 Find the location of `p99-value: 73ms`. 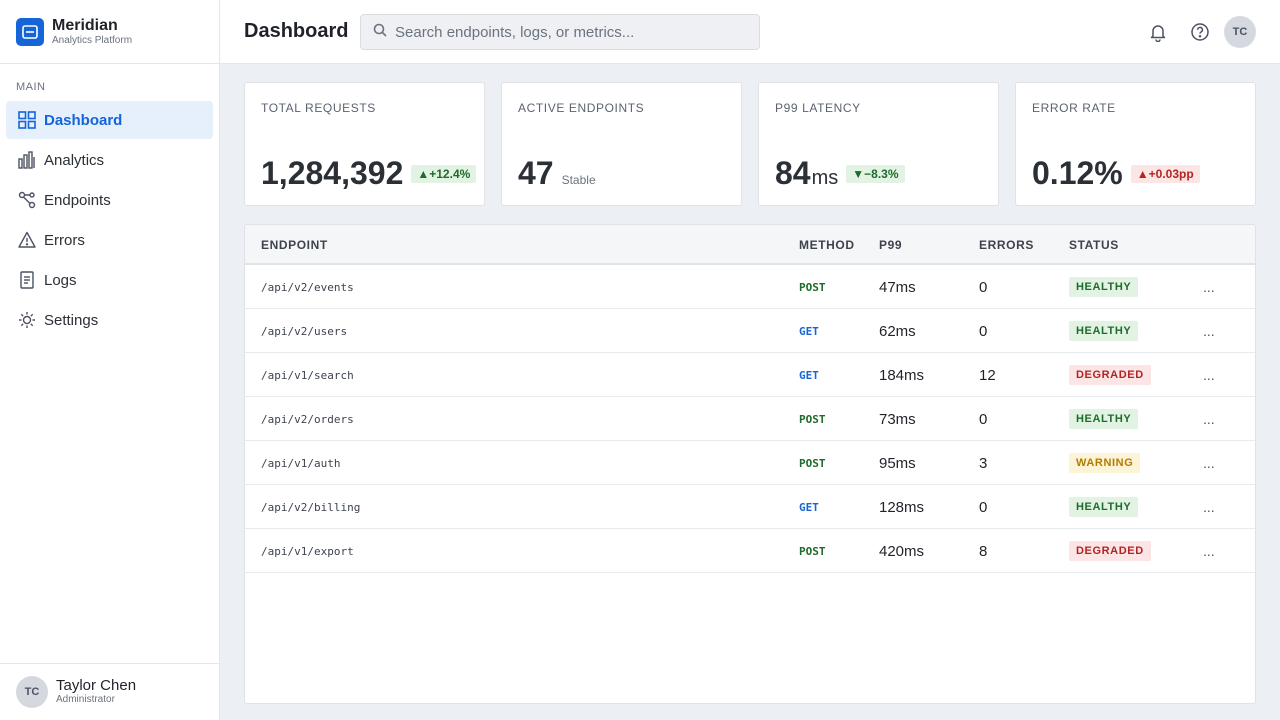

p99-value: 73ms is located at coordinates (897, 419).